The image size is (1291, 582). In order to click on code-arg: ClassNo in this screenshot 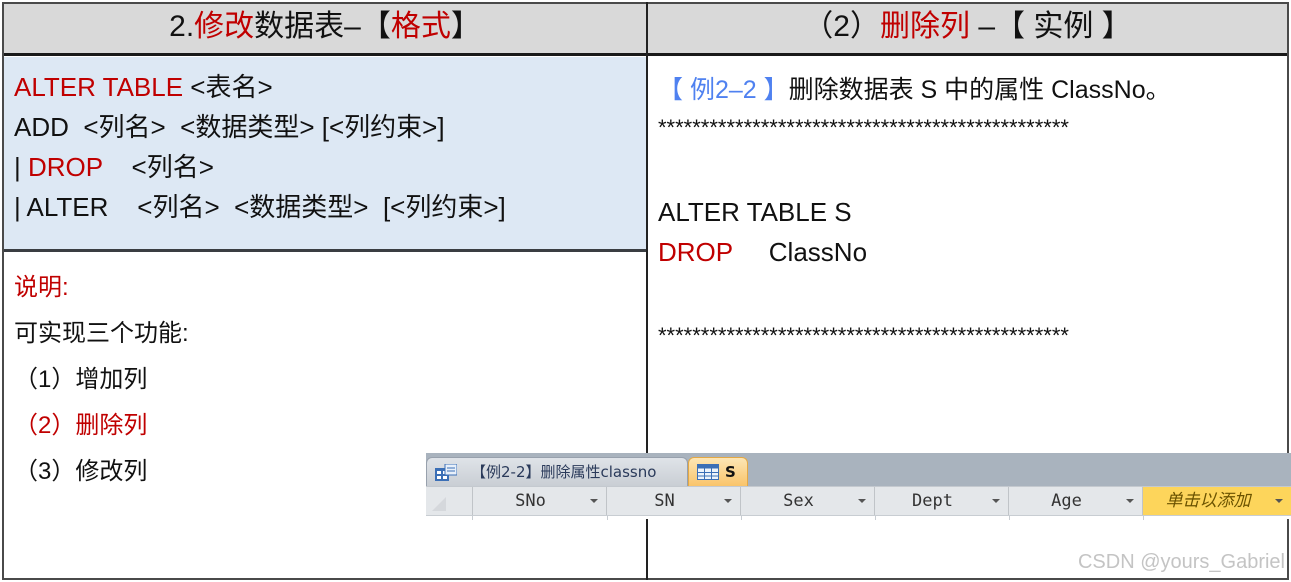, I will do `click(800, 252)`.